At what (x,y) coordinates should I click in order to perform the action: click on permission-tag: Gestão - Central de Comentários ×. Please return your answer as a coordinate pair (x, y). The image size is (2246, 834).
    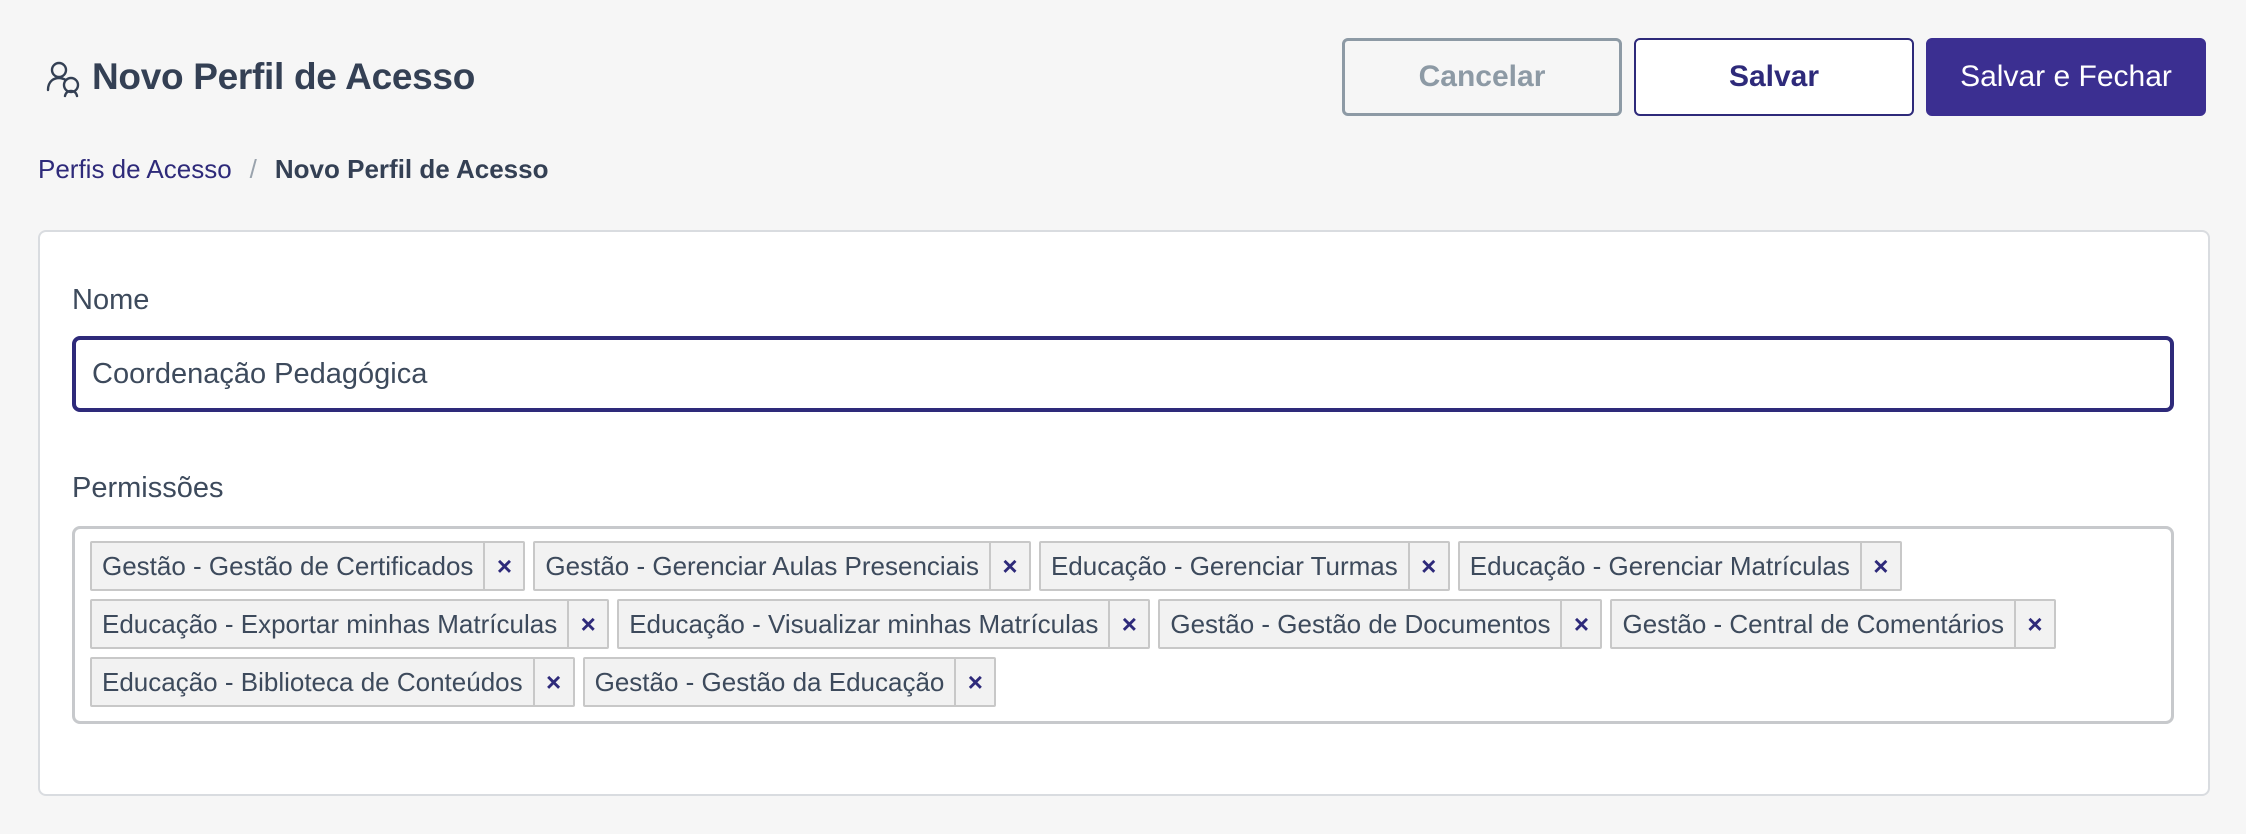
    Looking at the image, I should click on (1833, 624).